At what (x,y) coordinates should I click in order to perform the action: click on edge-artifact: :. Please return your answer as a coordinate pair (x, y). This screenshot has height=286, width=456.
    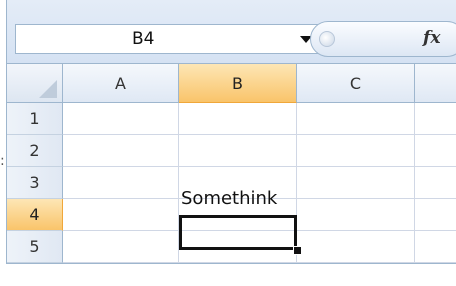
    Looking at the image, I should click on (2, 161).